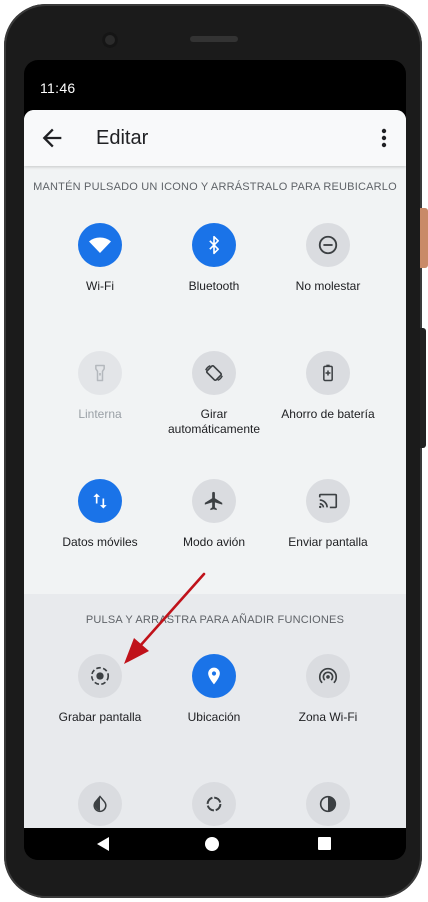 Image resolution: width=428 pixels, height=902 pixels. I want to click on battery-saver-icon, so click(328, 373).